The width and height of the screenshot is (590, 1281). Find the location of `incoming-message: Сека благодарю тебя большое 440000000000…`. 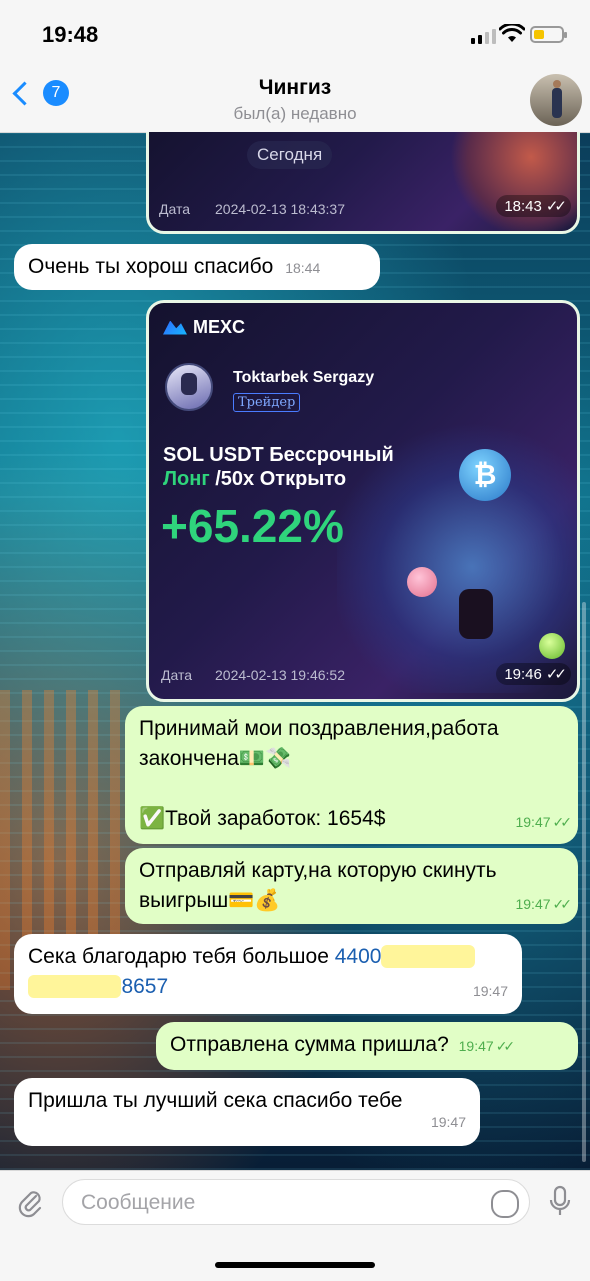

incoming-message: Сека благодарю тебя большое 440000000000… is located at coordinates (268, 974).